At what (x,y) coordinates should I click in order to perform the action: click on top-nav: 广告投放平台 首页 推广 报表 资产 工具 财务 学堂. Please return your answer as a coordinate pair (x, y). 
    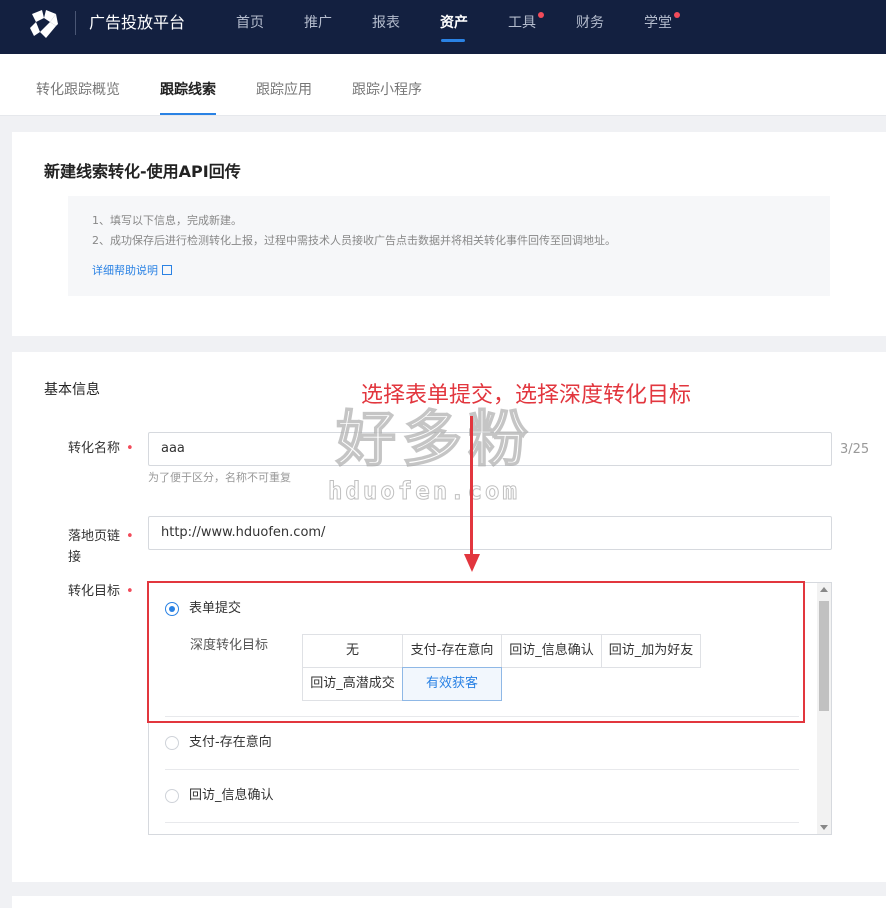
    Looking at the image, I should click on (443, 27).